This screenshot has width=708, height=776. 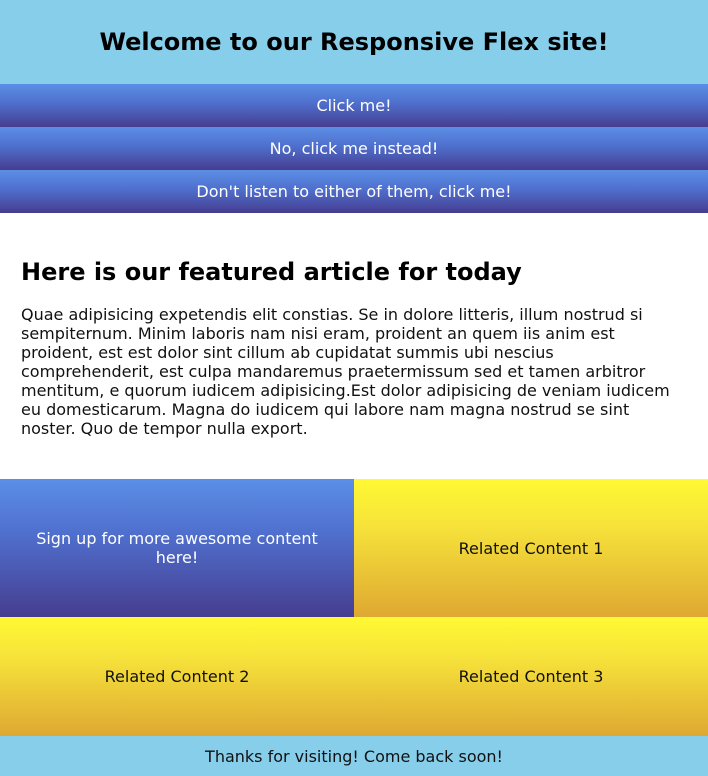 I want to click on related-content-1-tile: Related Content 1, so click(x=531, y=548).